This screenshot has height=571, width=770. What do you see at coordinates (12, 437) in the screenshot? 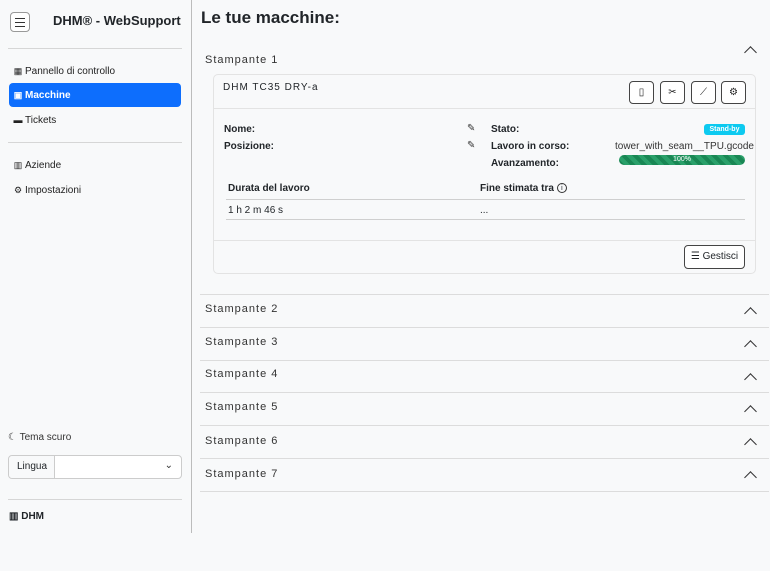
I see `moon-icon: ☾` at bounding box center [12, 437].